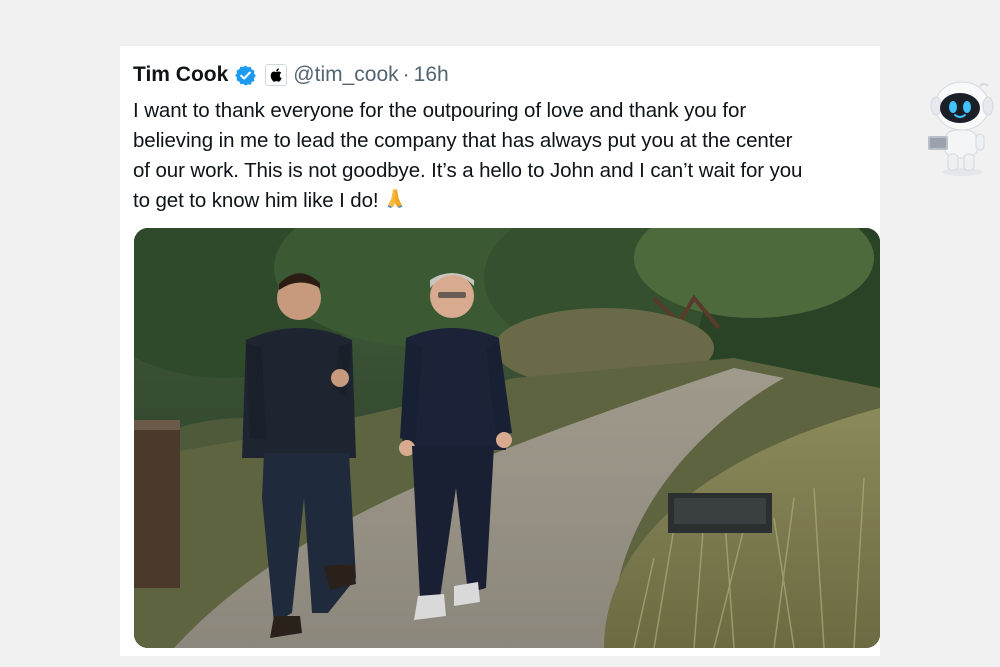 The image size is (1000, 667). I want to click on apple-logo-icon, so click(276, 75).